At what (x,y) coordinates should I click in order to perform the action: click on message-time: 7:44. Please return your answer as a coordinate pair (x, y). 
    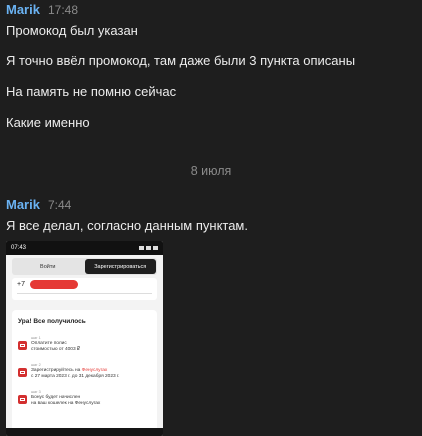
    Looking at the image, I should click on (59, 205).